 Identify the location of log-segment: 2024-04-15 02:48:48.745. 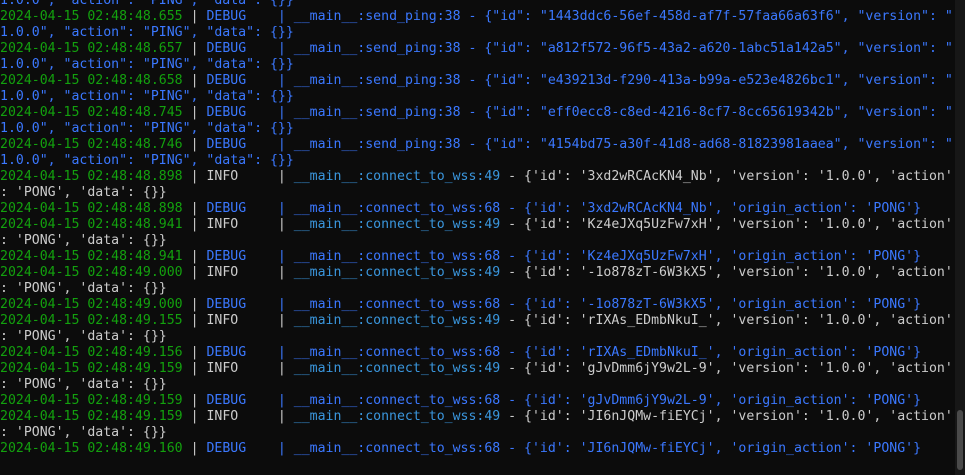
(91, 112).